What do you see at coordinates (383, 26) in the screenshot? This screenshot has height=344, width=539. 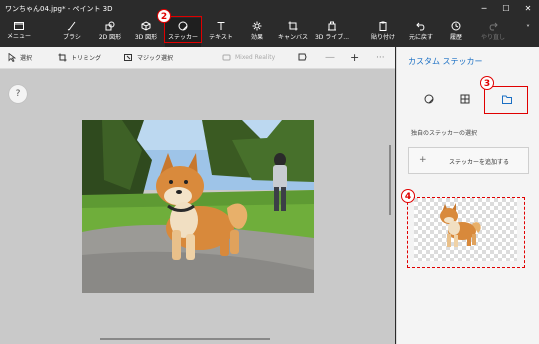 I see `clipboard-icon` at bounding box center [383, 26].